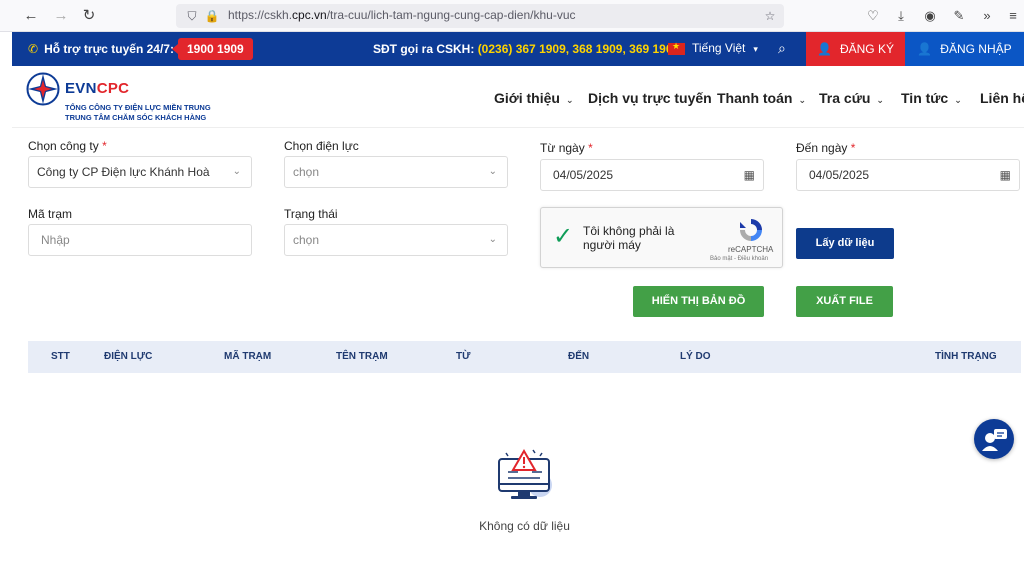 The image size is (1024, 576). I want to click on reload-icon: ↻, so click(89, 16).